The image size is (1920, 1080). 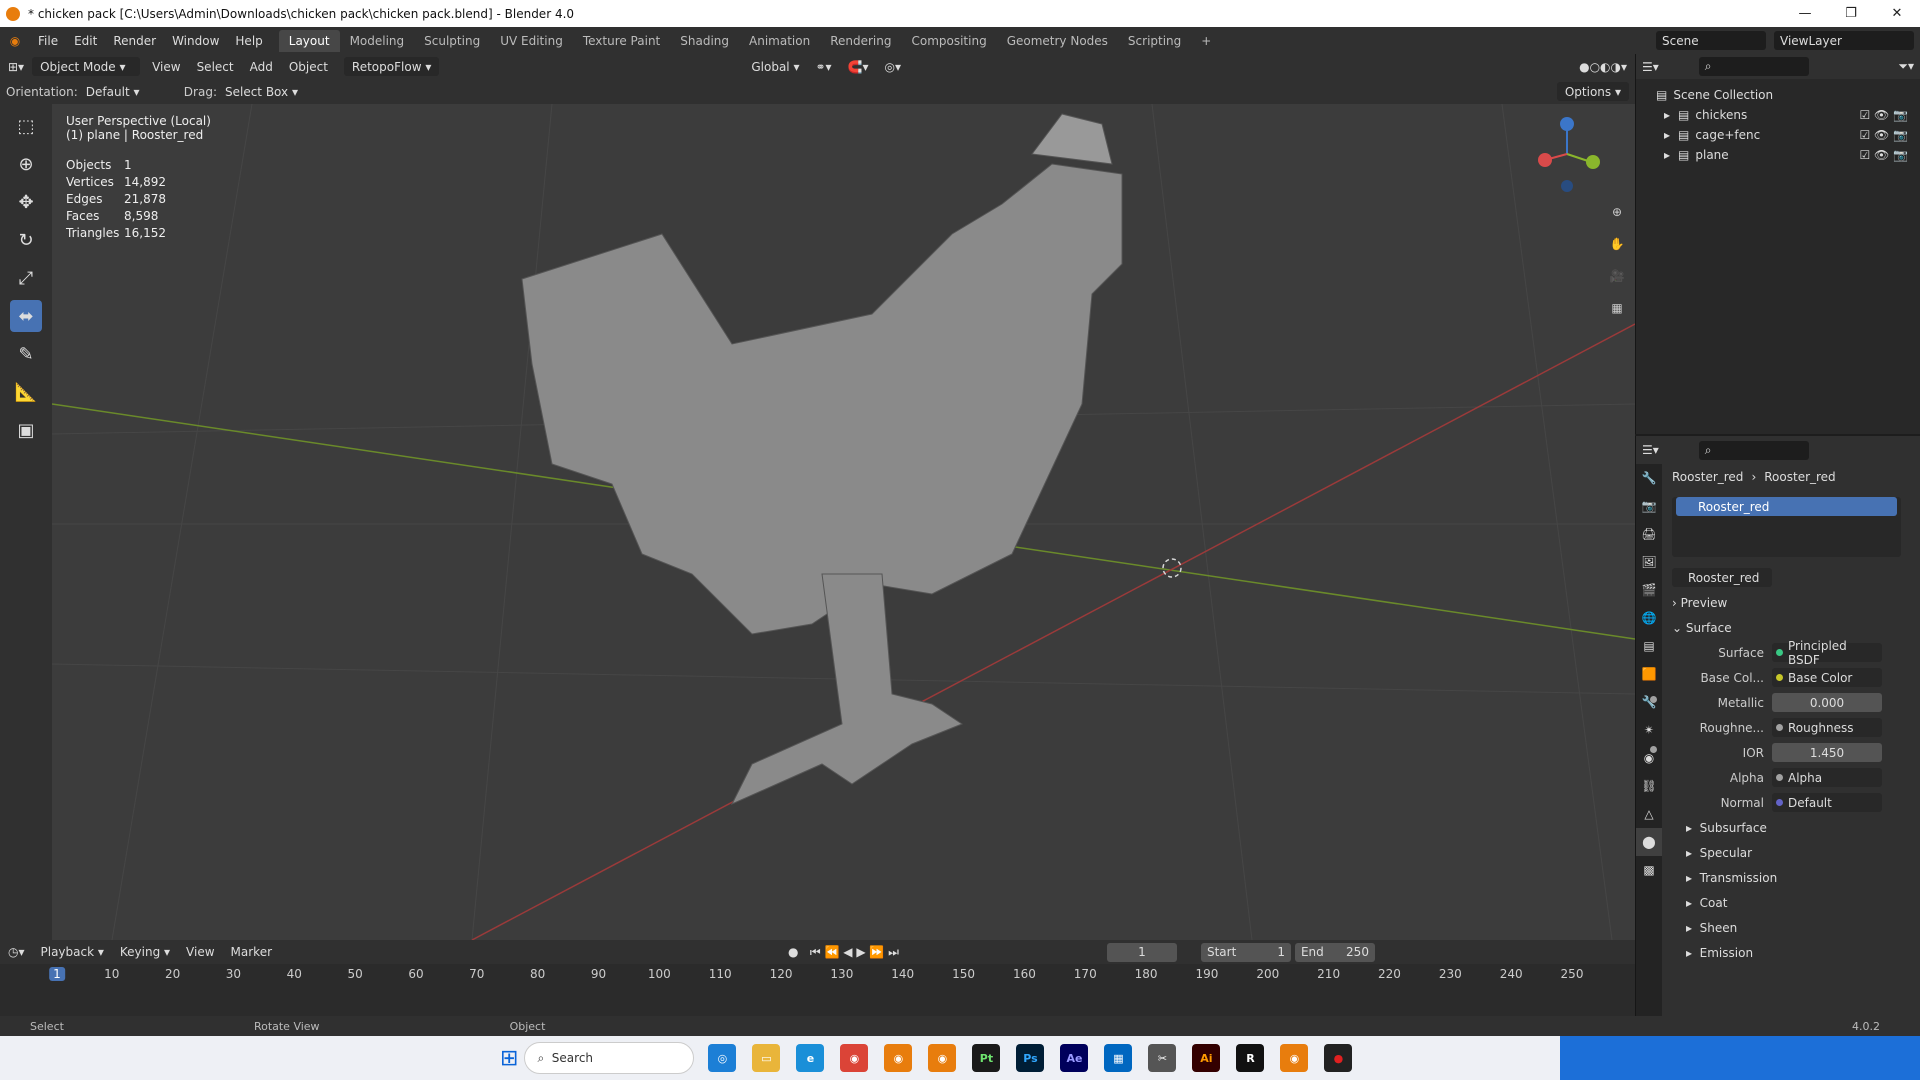 I want to click on retopoflow-menu: RetopoFlow ▾, so click(x=391, y=66).